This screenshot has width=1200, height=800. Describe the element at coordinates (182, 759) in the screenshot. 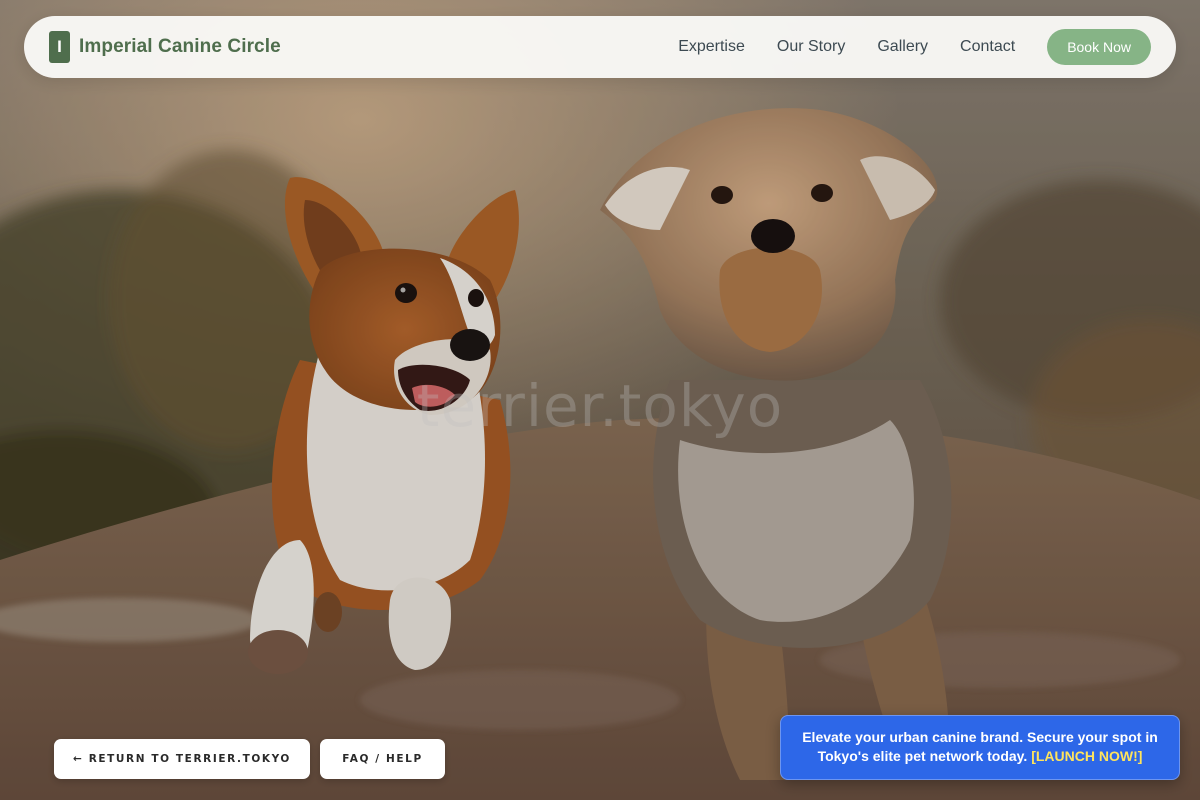

I see `return-to-site-button: ← RETURN TO TERRIER.TOKYO` at that location.